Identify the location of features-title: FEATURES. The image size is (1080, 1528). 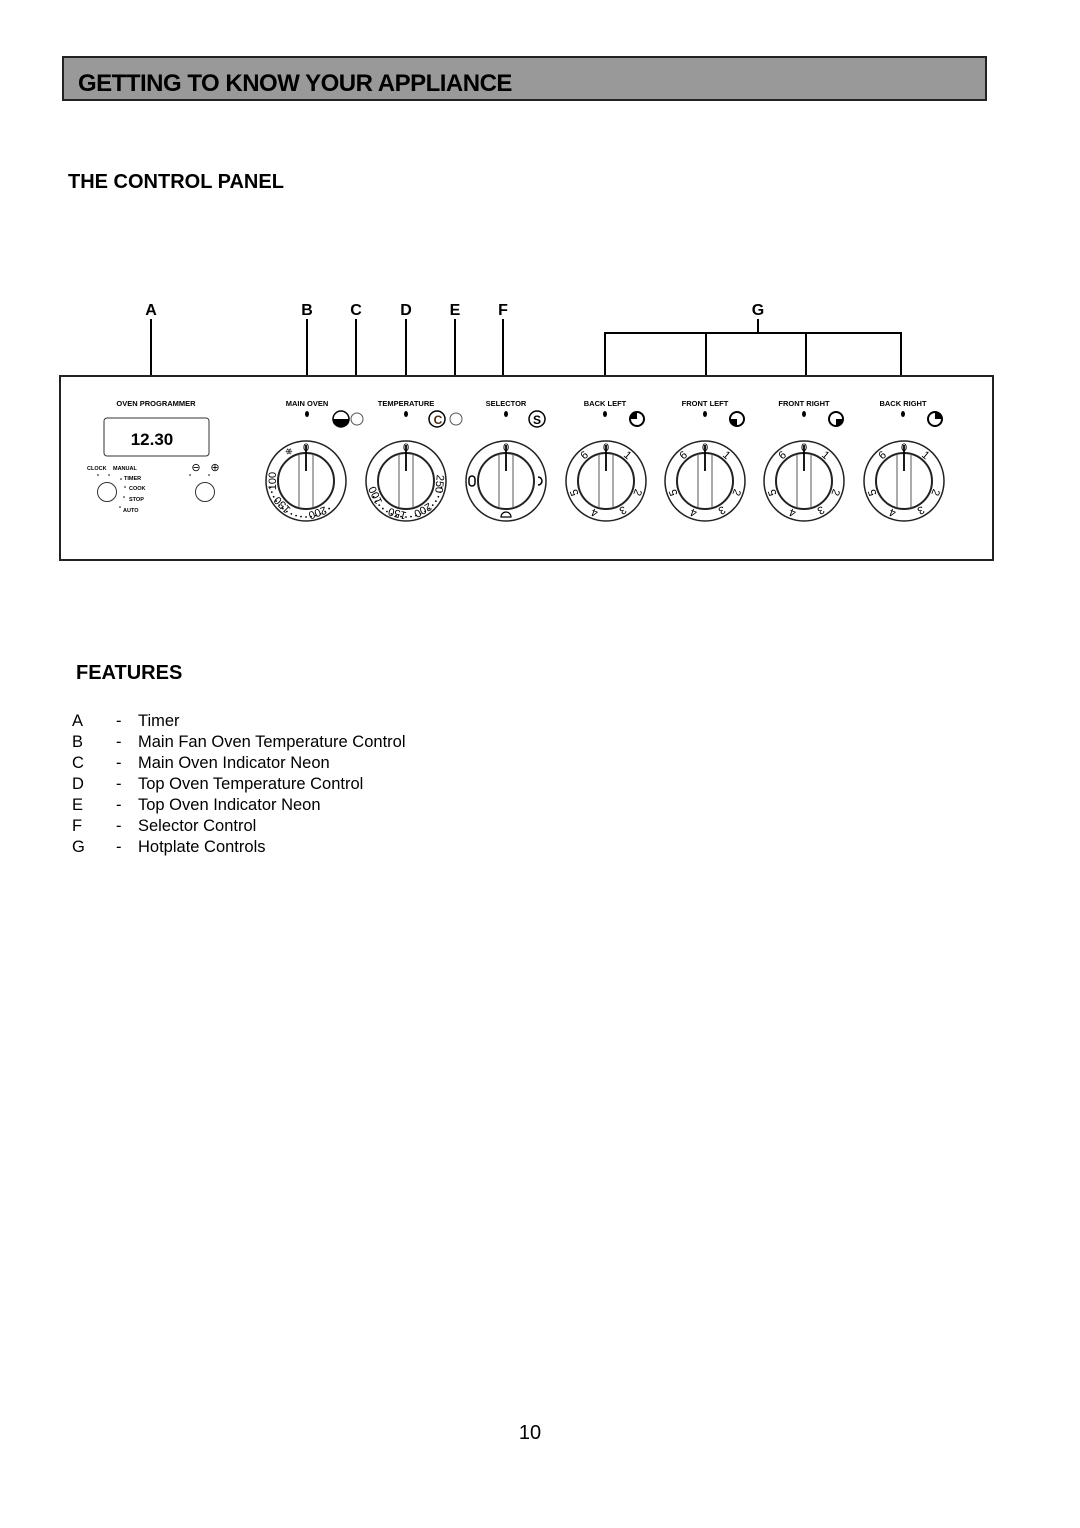
(129, 673).